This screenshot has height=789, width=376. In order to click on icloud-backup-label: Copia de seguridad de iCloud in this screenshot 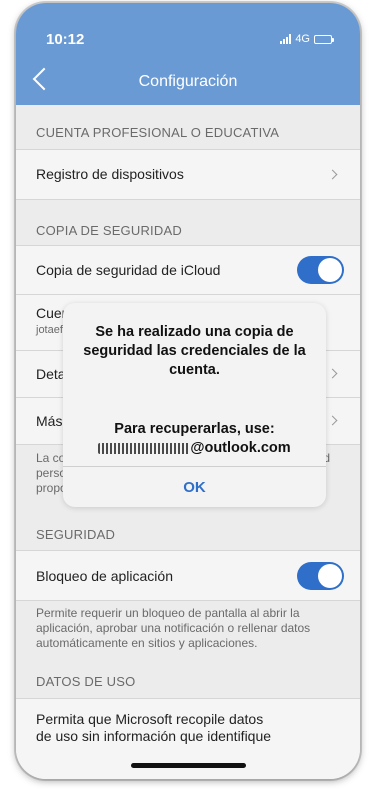, I will do `click(128, 270)`.